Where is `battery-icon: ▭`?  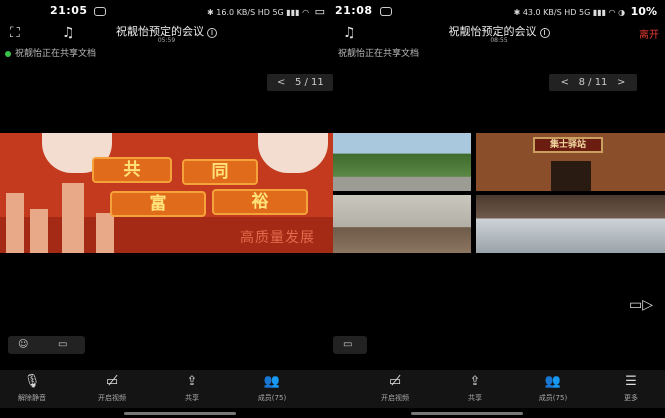 battery-icon: ▭ is located at coordinates (319, 11).